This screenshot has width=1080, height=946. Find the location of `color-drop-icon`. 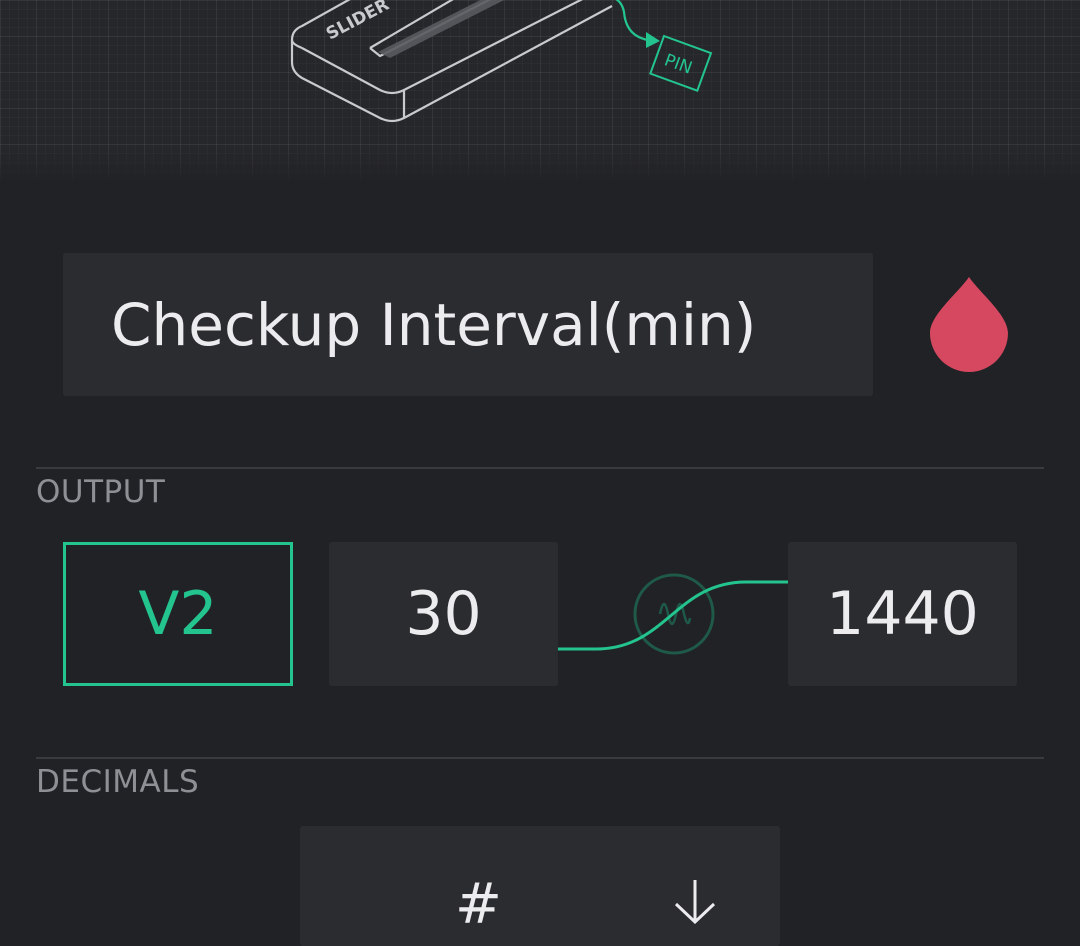

color-drop-icon is located at coordinates (969, 324).